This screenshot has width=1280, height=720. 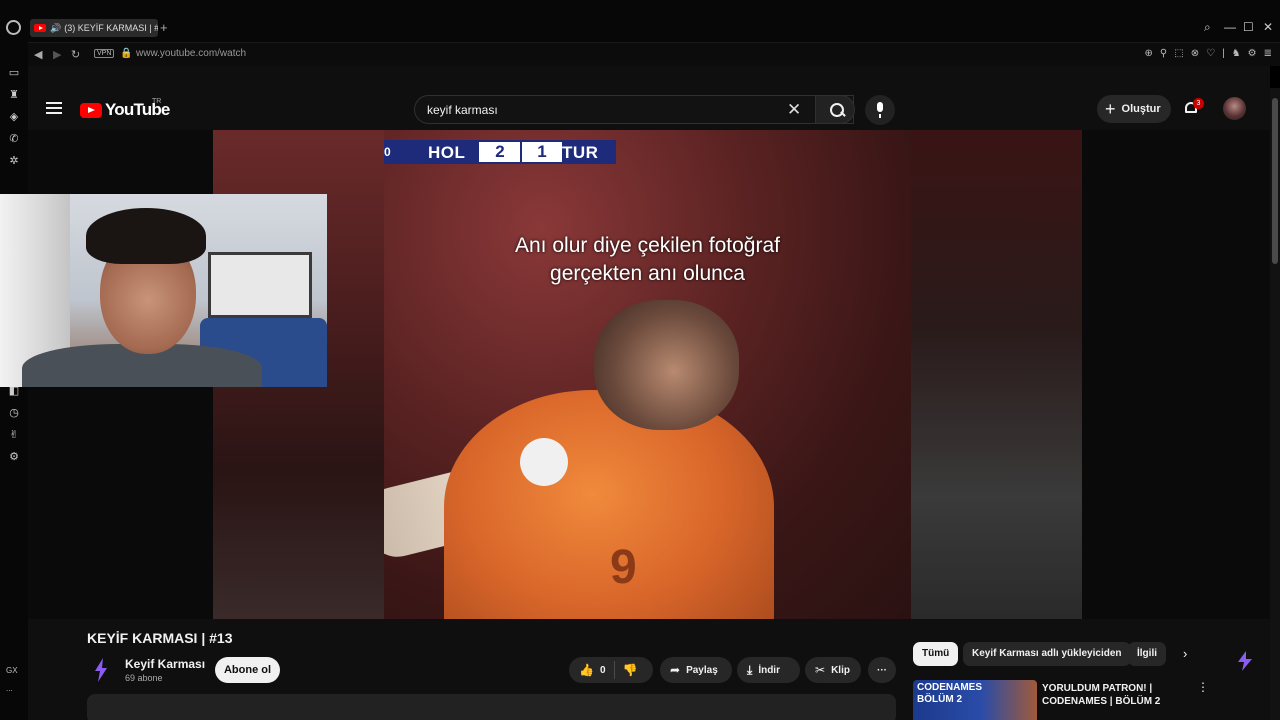 What do you see at coordinates (939, 699) in the screenshot?
I see `thumbnail-line-2: BÖLÜM 2` at bounding box center [939, 699].